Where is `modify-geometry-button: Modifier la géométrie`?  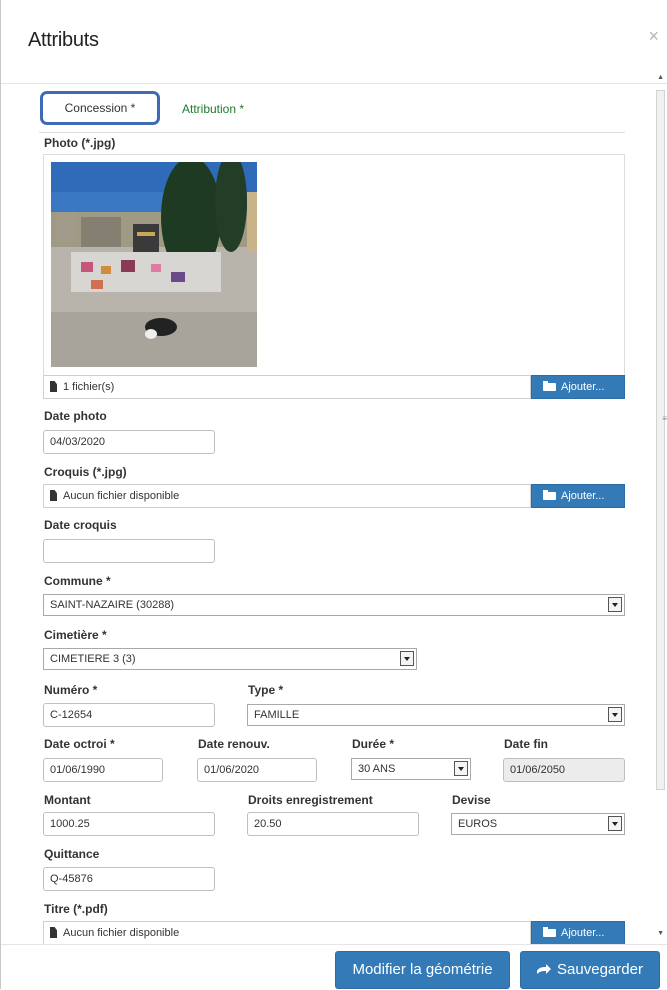
modify-geometry-button: Modifier la géométrie is located at coordinates (422, 970).